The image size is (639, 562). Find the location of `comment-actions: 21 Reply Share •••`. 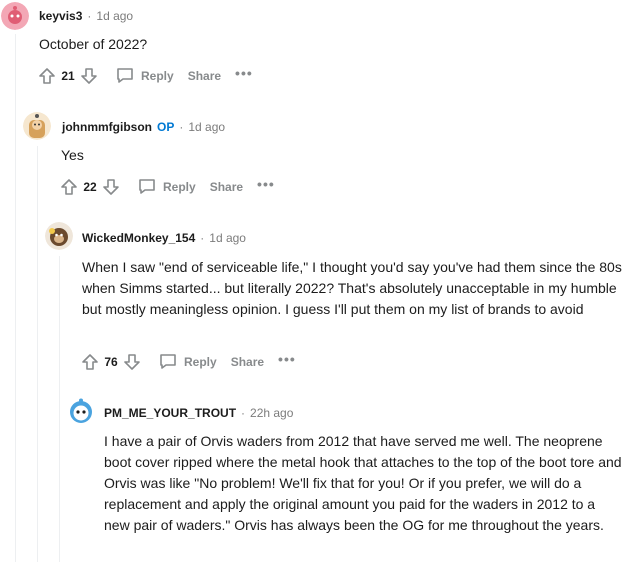

comment-actions: 21 Reply Share ••• is located at coordinates (145, 76).